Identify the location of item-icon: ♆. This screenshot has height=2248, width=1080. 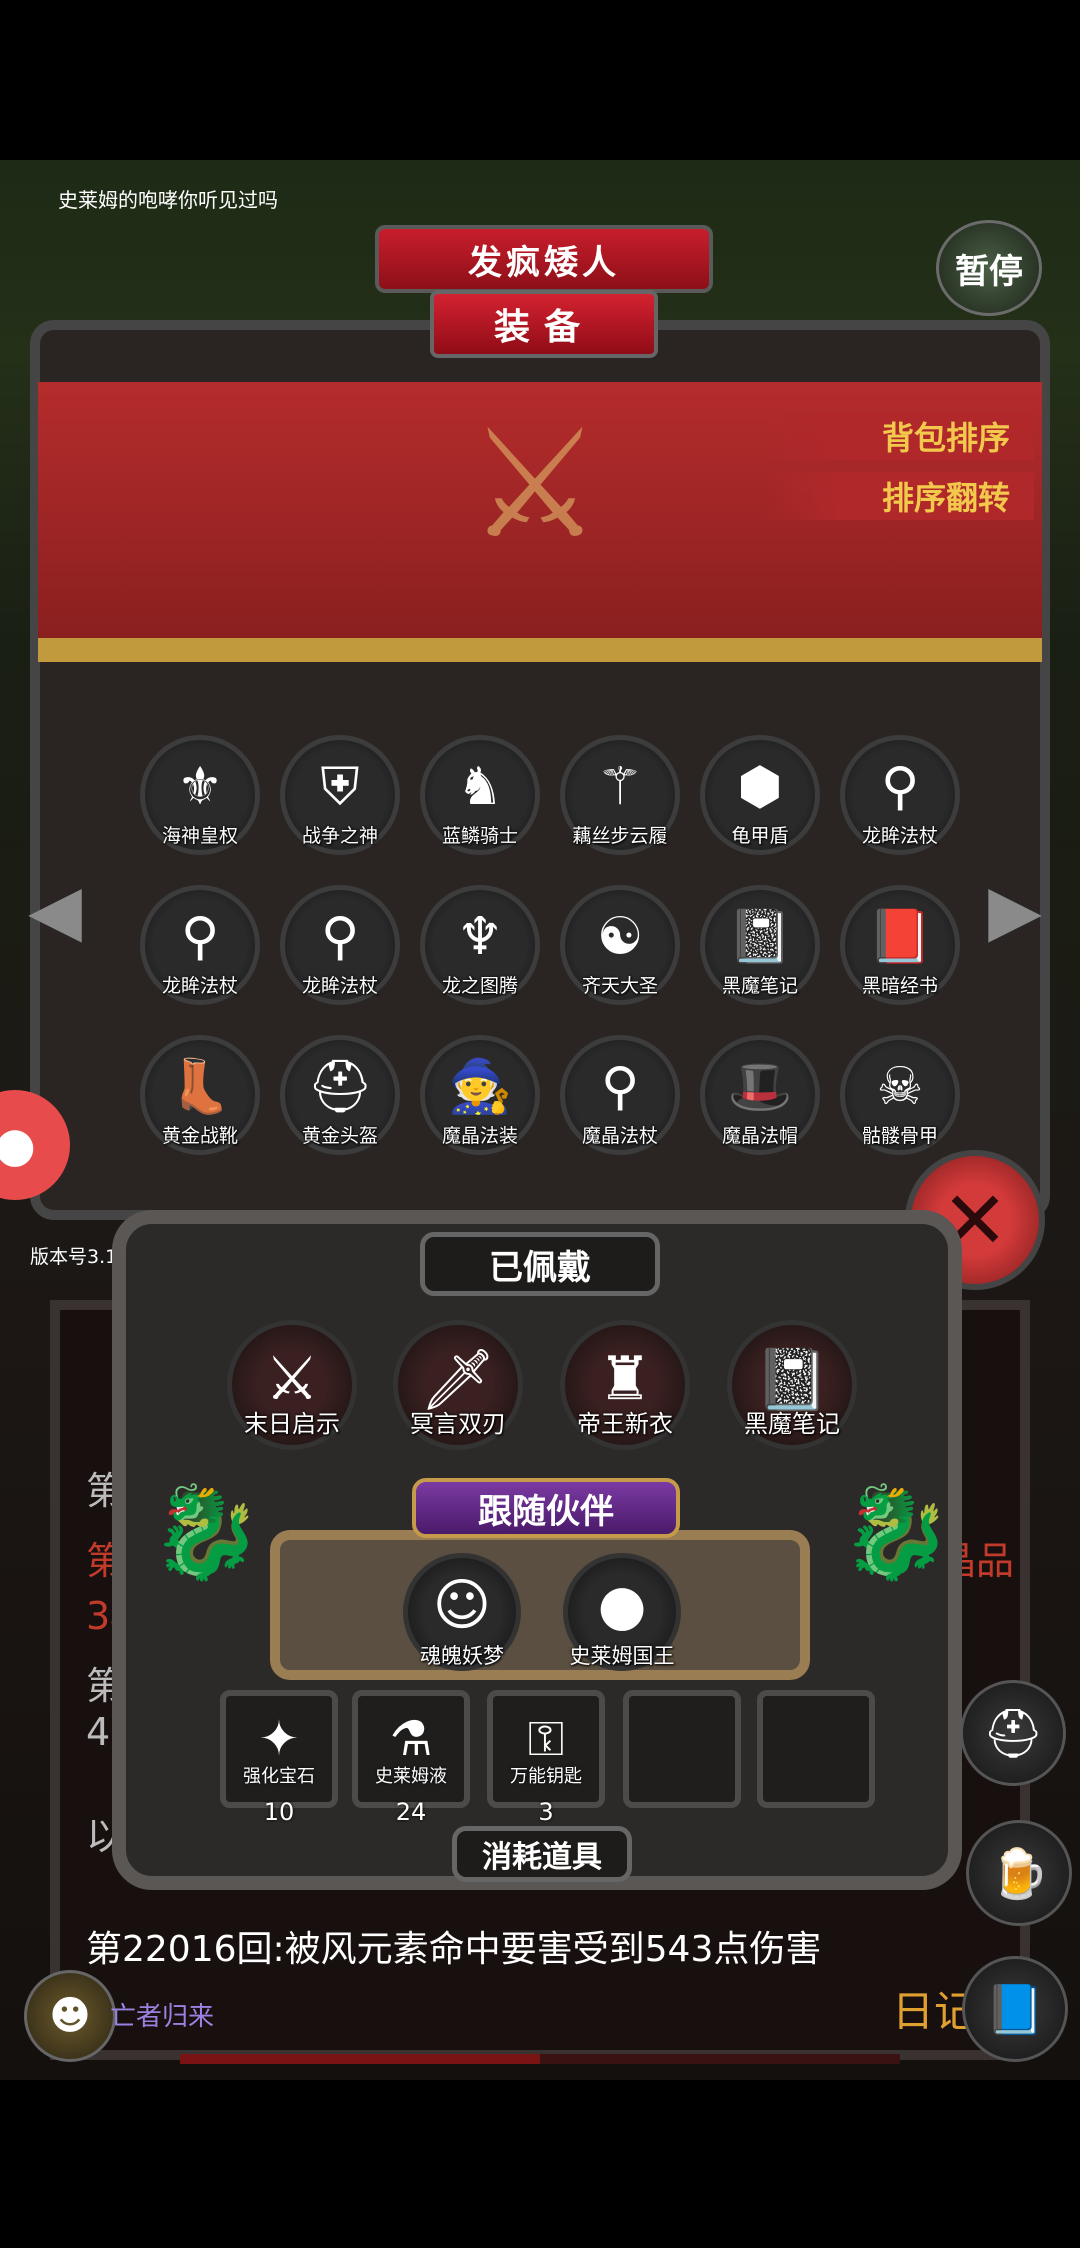
(480, 937).